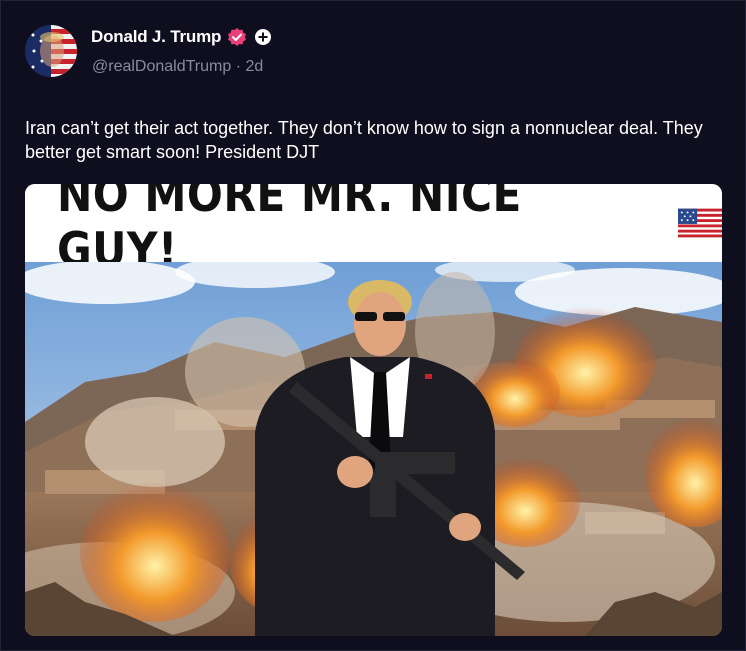 This screenshot has height=651, width=746. What do you see at coordinates (699, 223) in the screenshot?
I see `us-flag-icon` at bounding box center [699, 223].